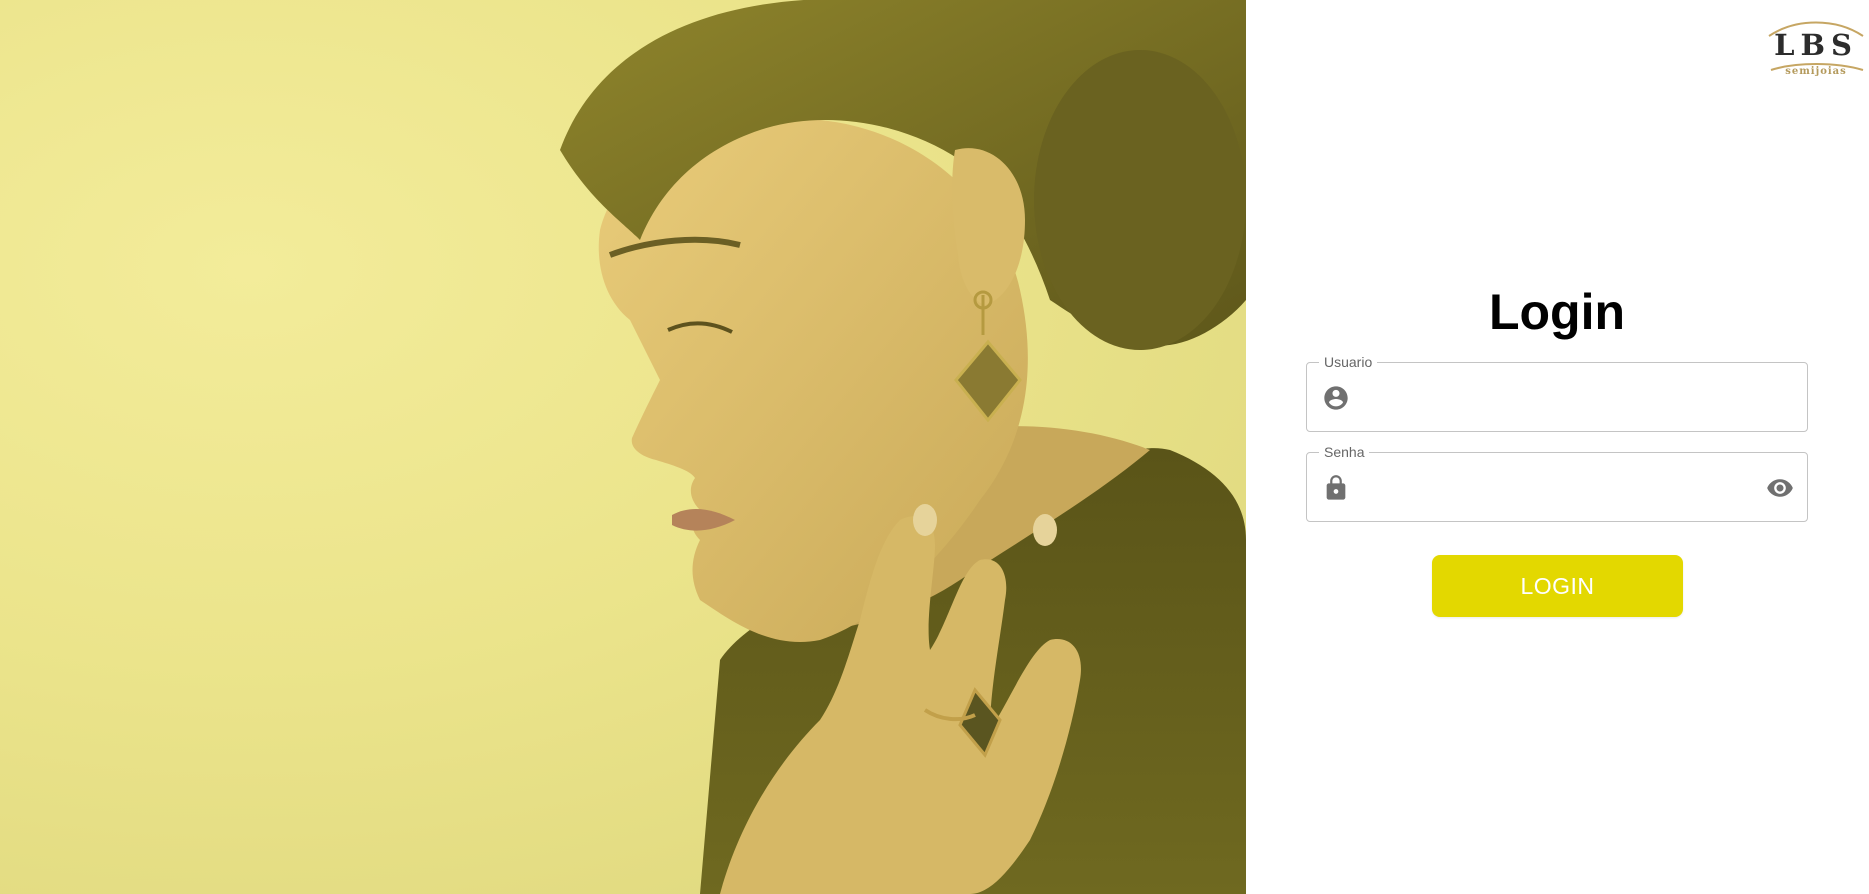 The width and height of the screenshot is (1869, 894). Describe the element at coordinates (1780, 488) in the screenshot. I see `eye-icon` at that location.